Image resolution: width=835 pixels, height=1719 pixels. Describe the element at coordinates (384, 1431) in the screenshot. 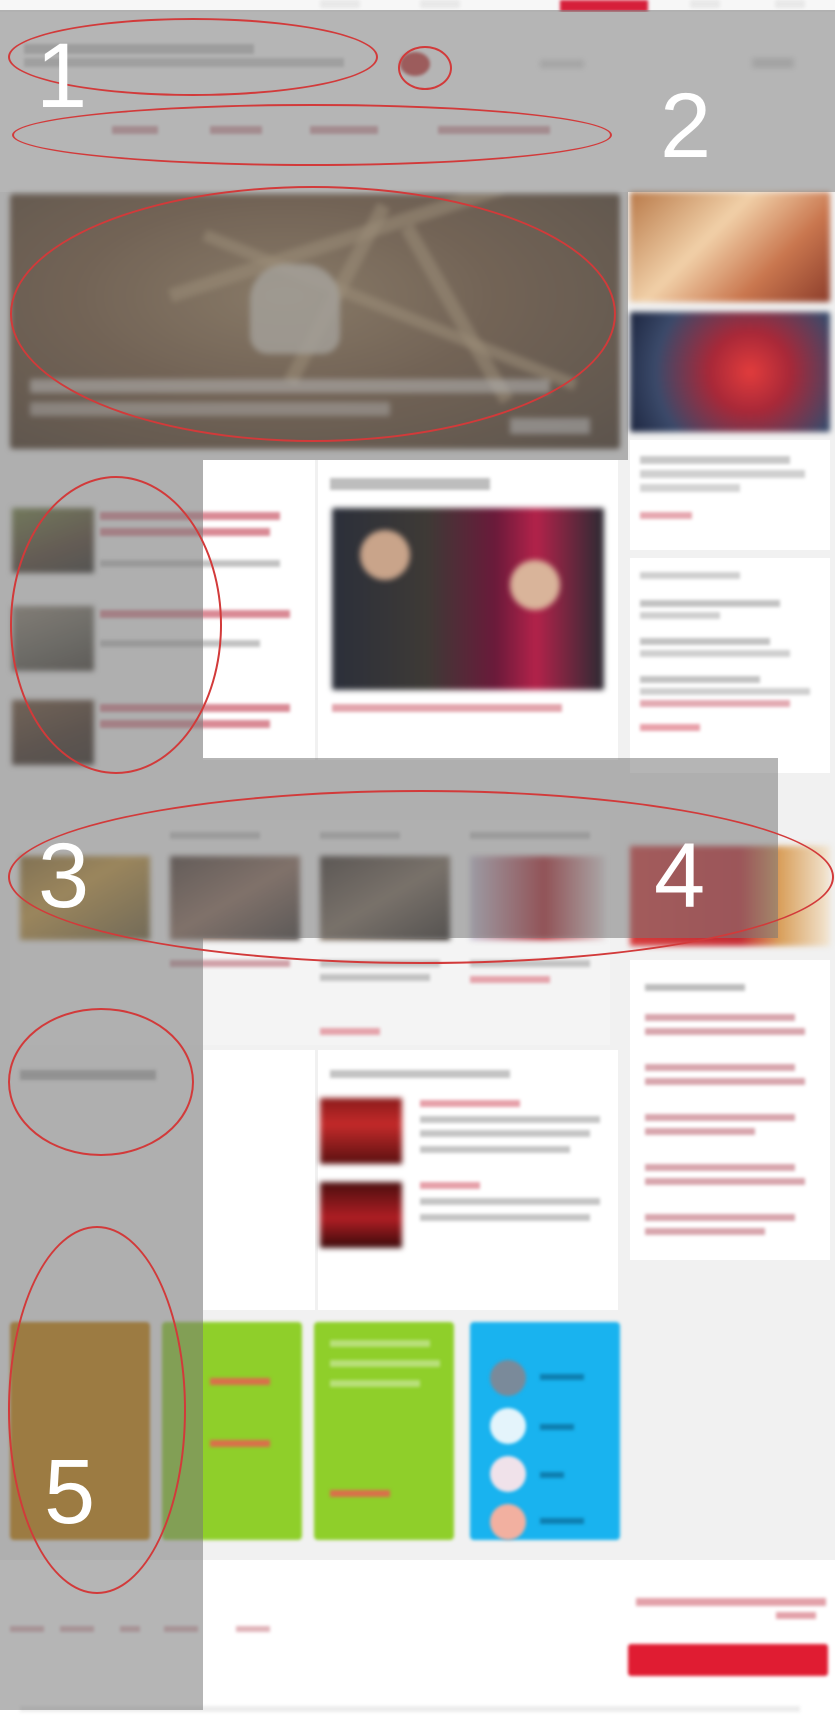

I see `tile-green` at that location.